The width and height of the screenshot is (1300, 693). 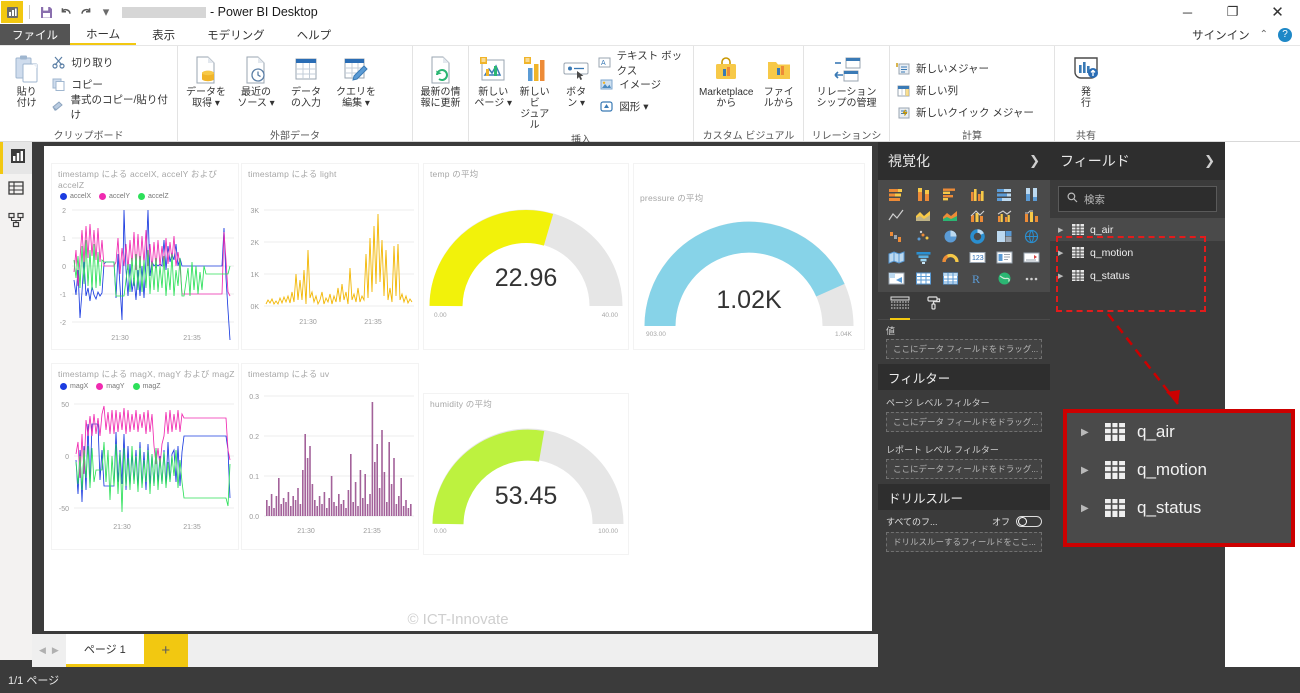 I want to click on clustered-bar-chart-icon, so click(x=950, y=194).